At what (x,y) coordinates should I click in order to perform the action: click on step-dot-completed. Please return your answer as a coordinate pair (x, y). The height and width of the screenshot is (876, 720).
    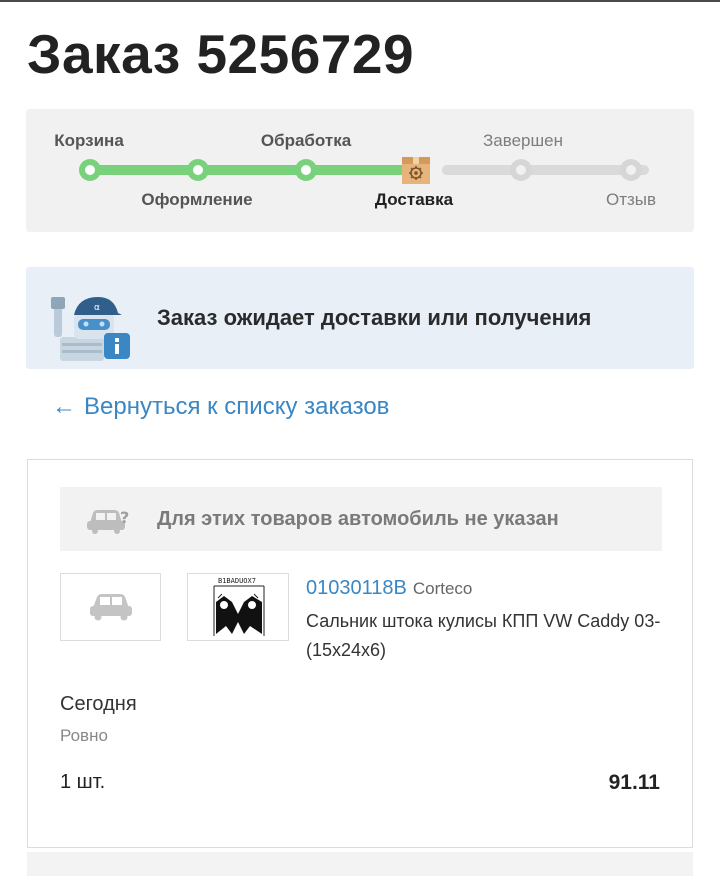
    Looking at the image, I should click on (521, 170).